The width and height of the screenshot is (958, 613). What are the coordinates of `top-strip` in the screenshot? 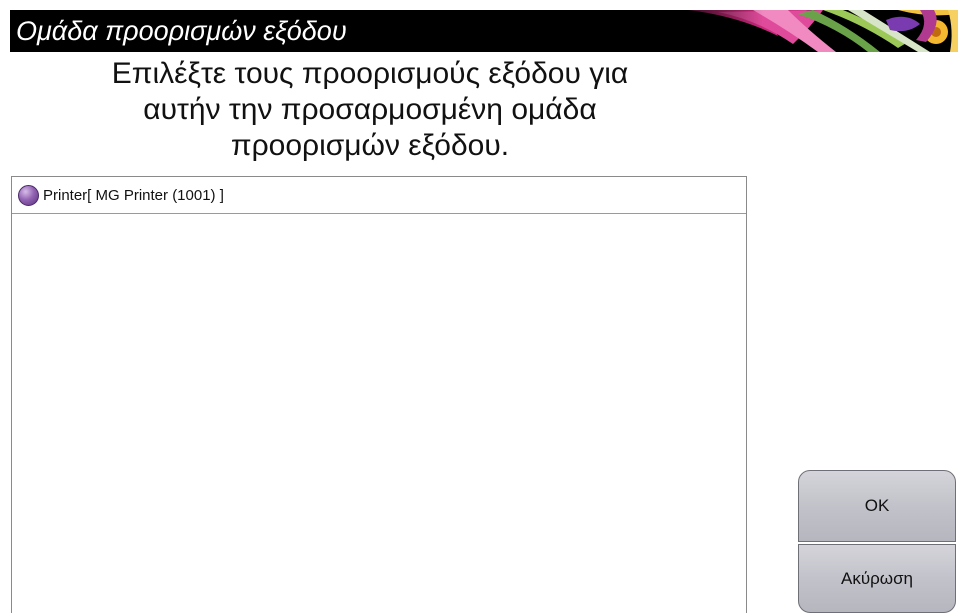 It's located at (484, 5).